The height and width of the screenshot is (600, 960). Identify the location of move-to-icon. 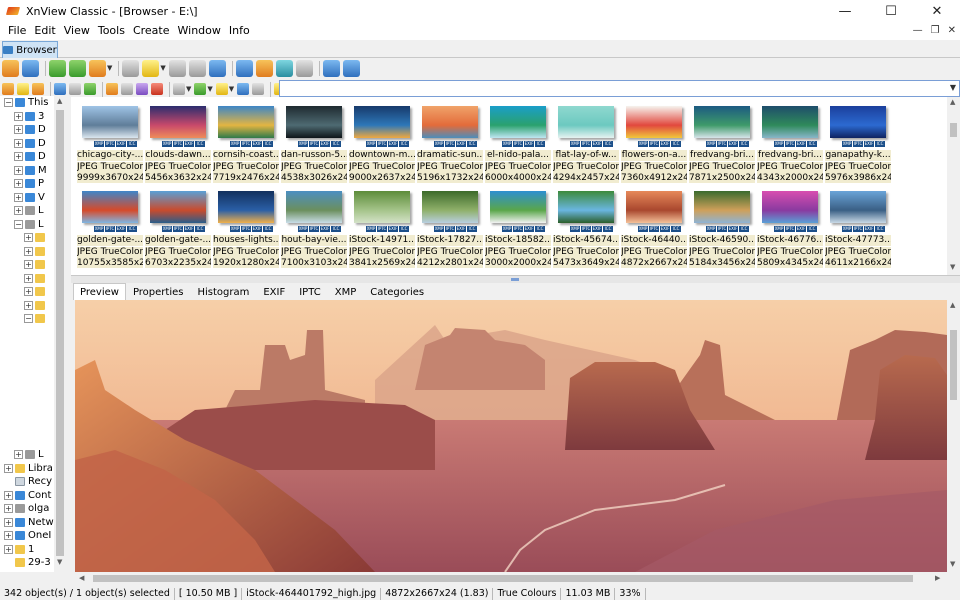
(151, 68).